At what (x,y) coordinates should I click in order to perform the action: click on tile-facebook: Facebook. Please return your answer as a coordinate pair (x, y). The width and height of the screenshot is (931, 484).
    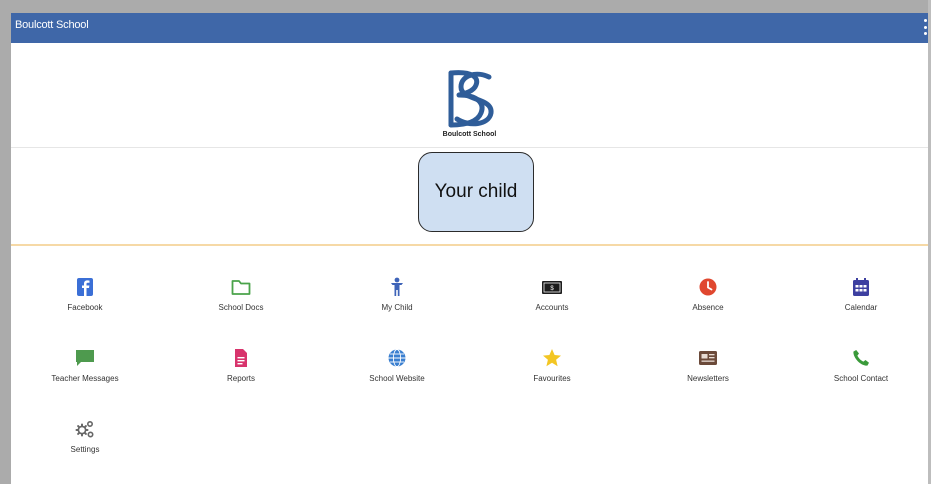
    Looking at the image, I should click on (85, 299).